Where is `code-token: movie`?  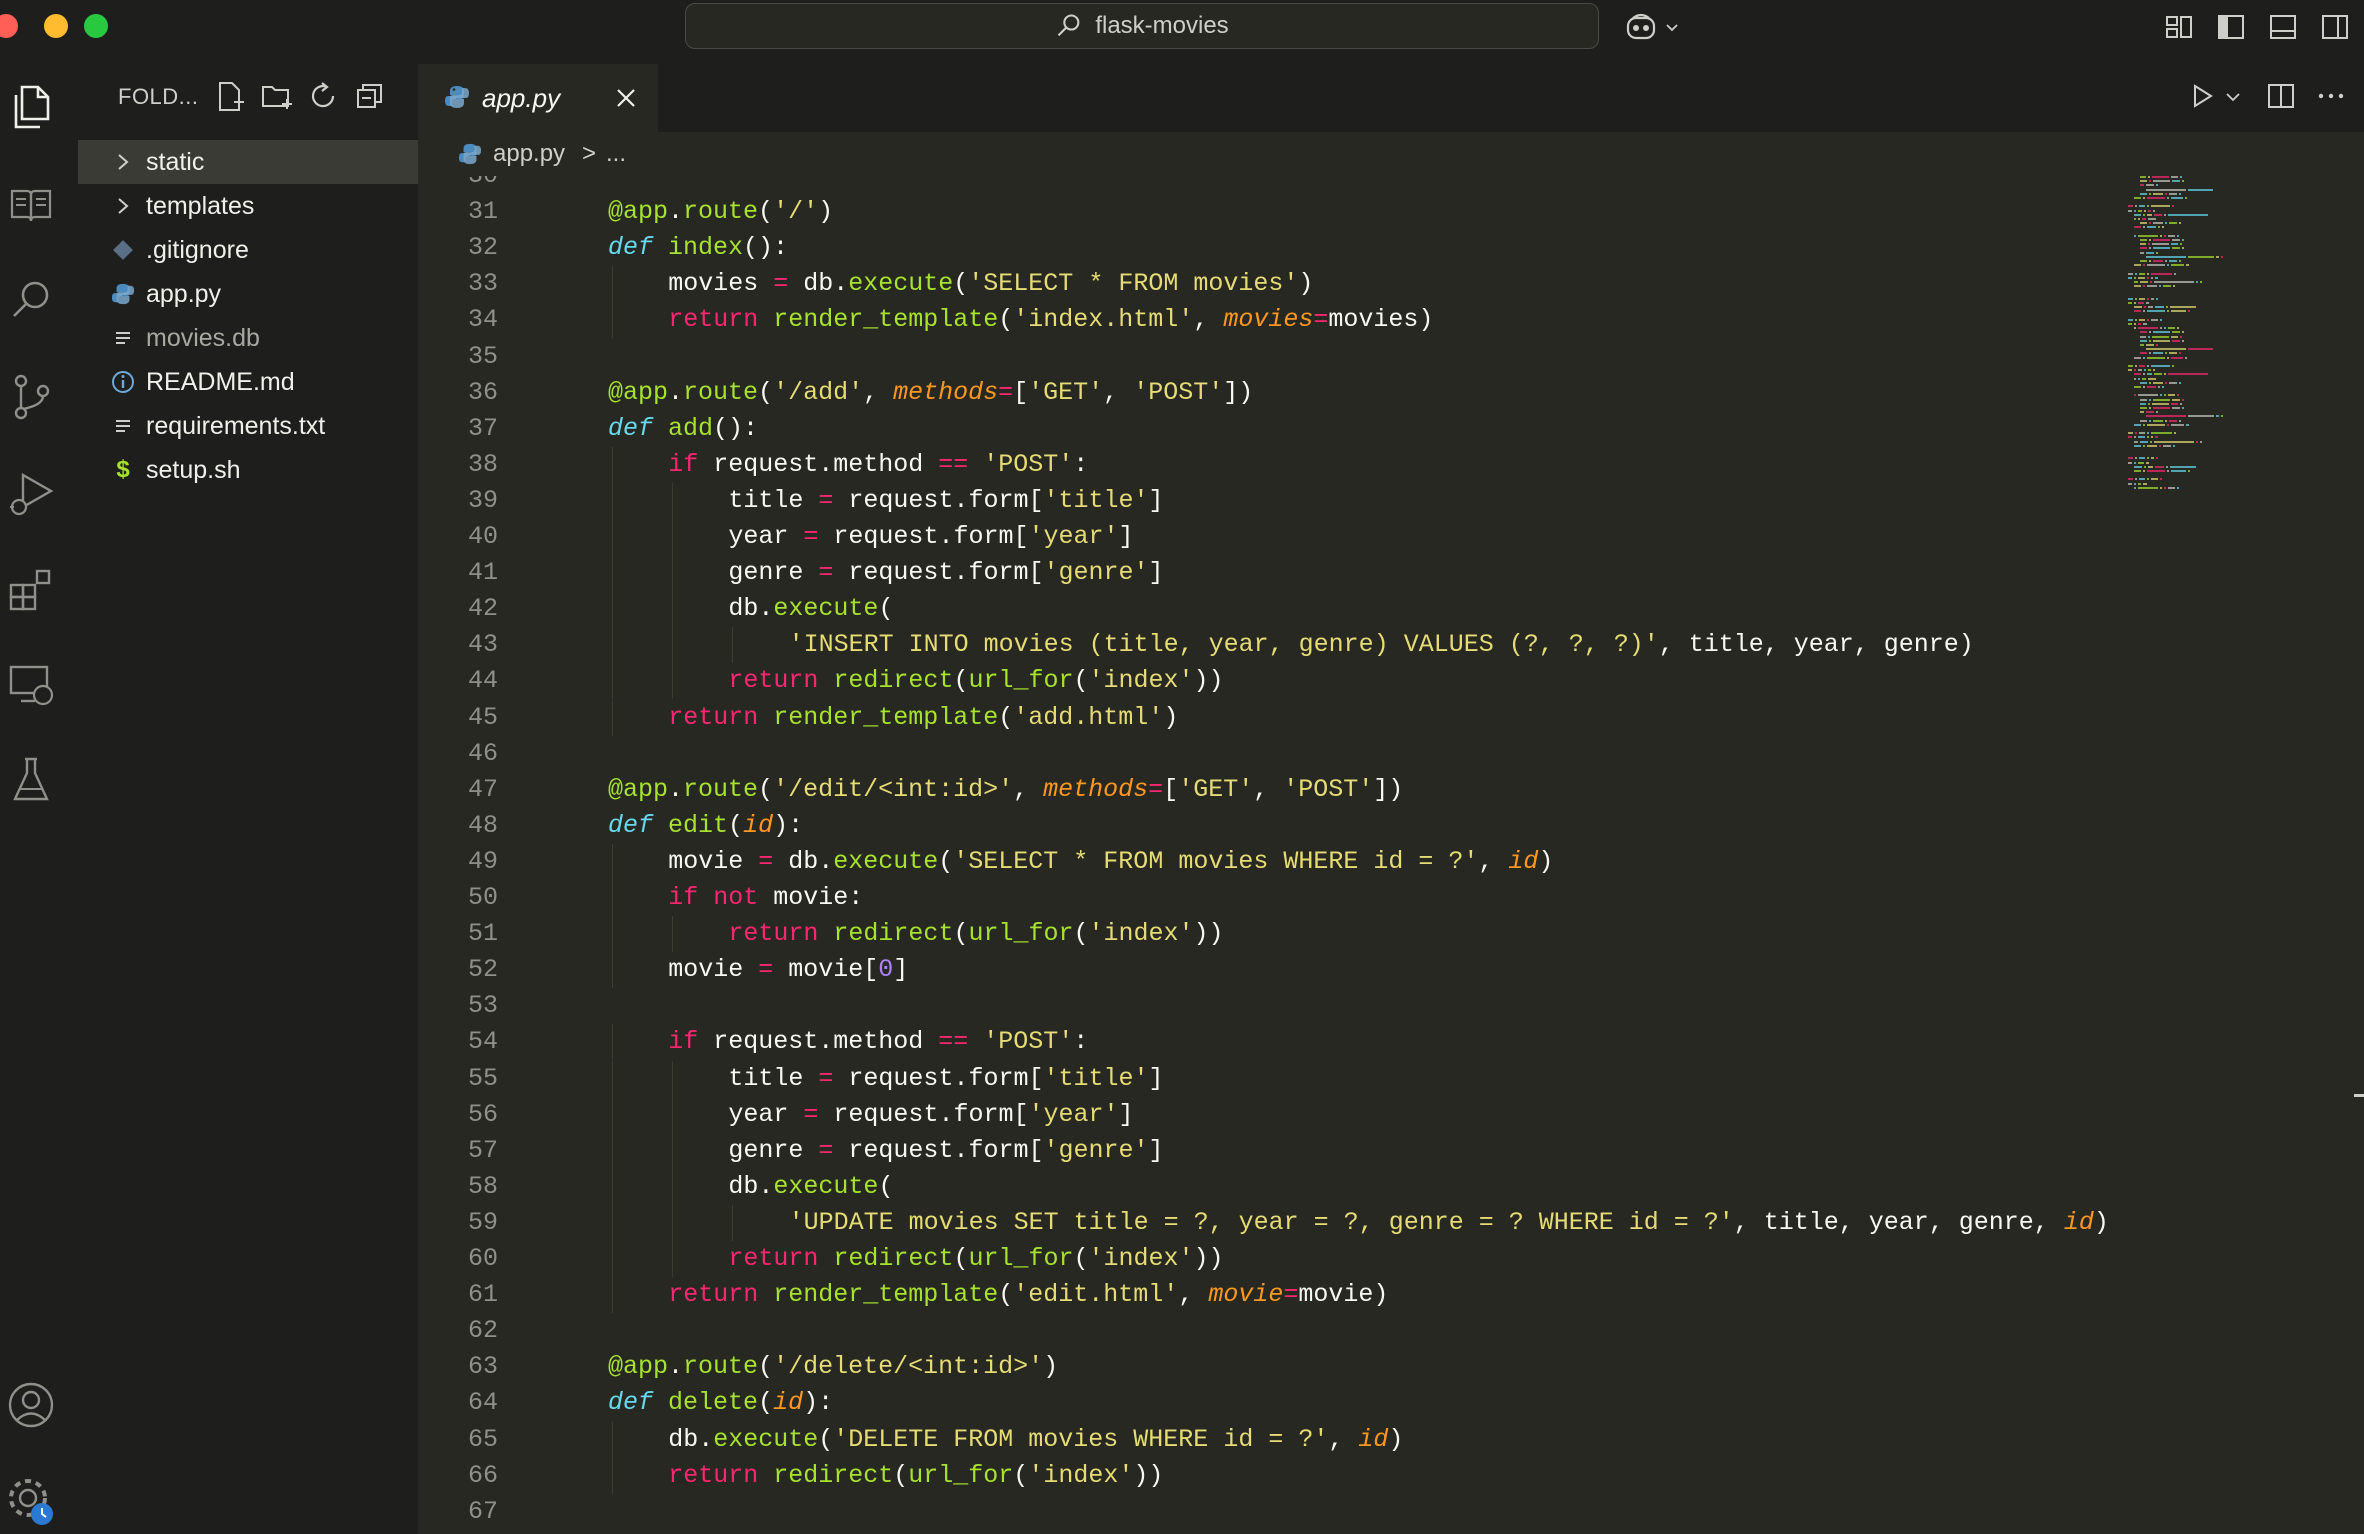
code-token: movie is located at coordinates (1246, 1295).